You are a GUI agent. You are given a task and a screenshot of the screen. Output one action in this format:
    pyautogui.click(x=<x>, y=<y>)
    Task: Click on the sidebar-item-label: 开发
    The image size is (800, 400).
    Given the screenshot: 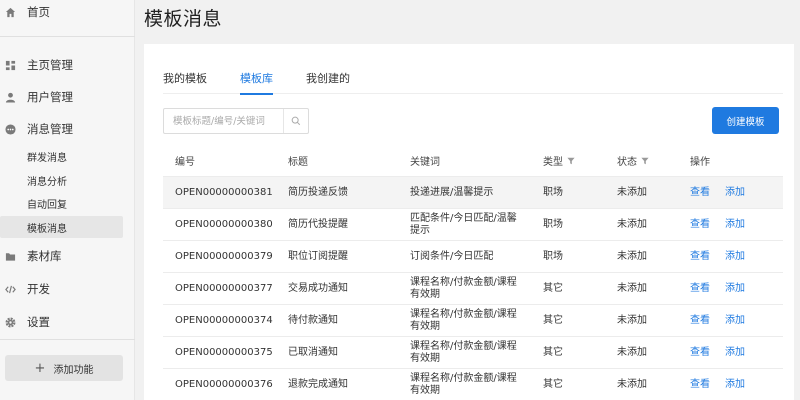 What is the action you would take?
    pyautogui.click(x=38, y=289)
    